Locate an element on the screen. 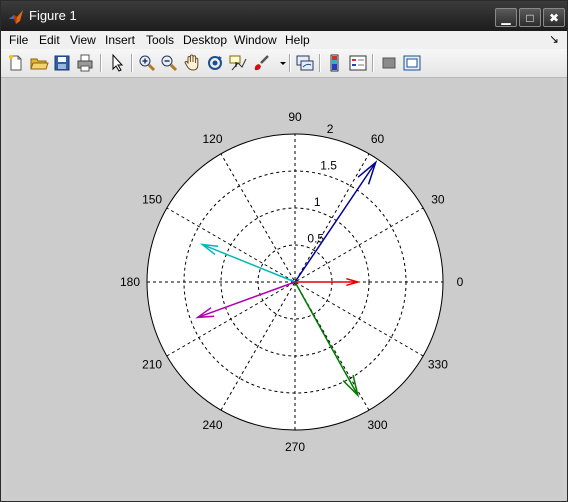 This screenshot has width=568, height=502. minimize-button: ▁ is located at coordinates (506, 17).